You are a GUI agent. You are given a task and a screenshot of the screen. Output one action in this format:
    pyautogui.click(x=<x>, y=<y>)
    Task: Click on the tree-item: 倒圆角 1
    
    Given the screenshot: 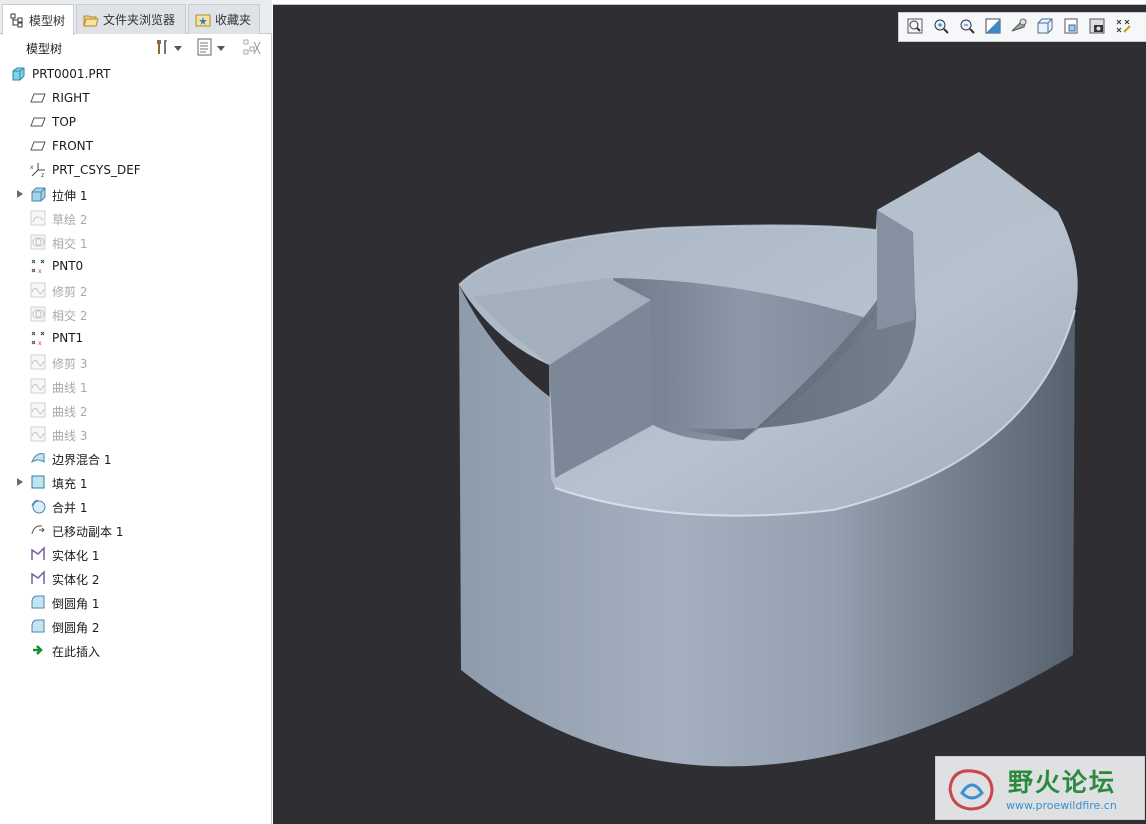 What is the action you would take?
    pyautogui.click(x=135, y=602)
    